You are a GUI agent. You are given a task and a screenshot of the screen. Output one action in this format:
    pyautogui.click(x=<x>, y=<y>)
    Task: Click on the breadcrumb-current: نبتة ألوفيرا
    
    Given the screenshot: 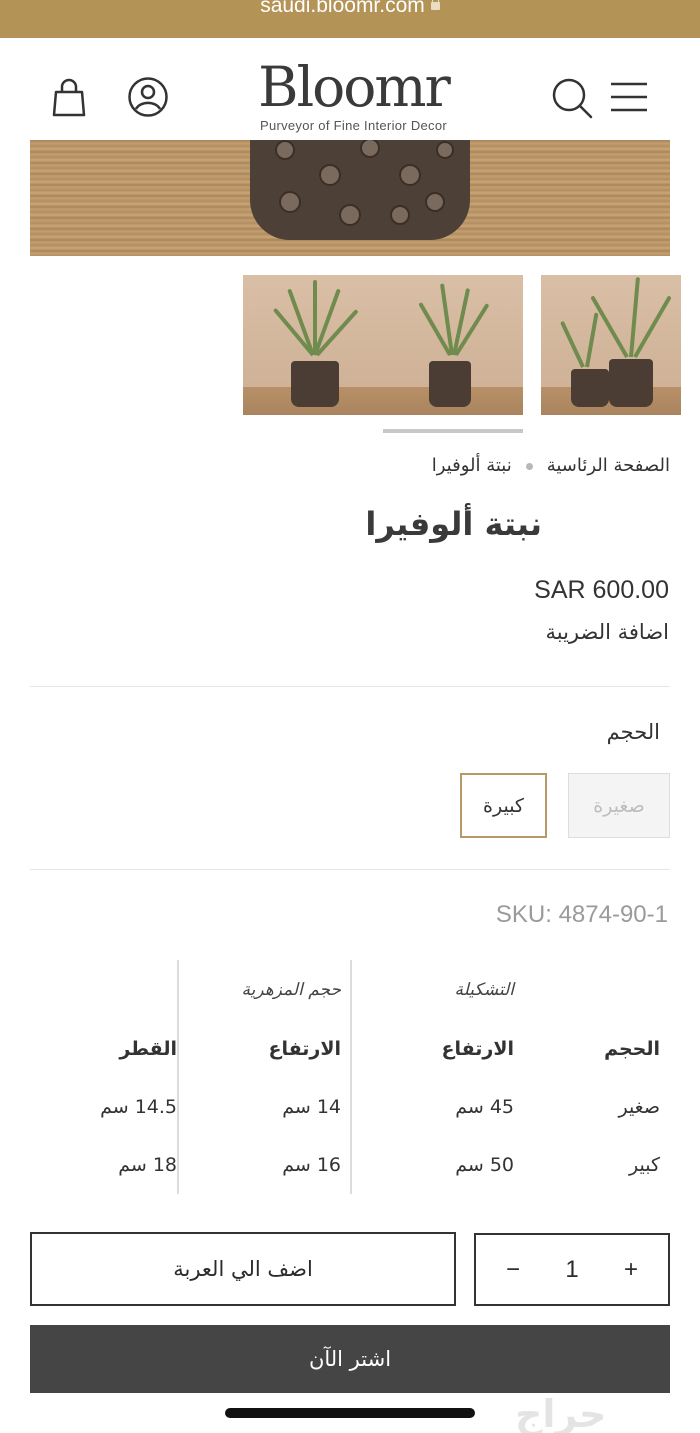 What is the action you would take?
    pyautogui.click(x=471, y=465)
    